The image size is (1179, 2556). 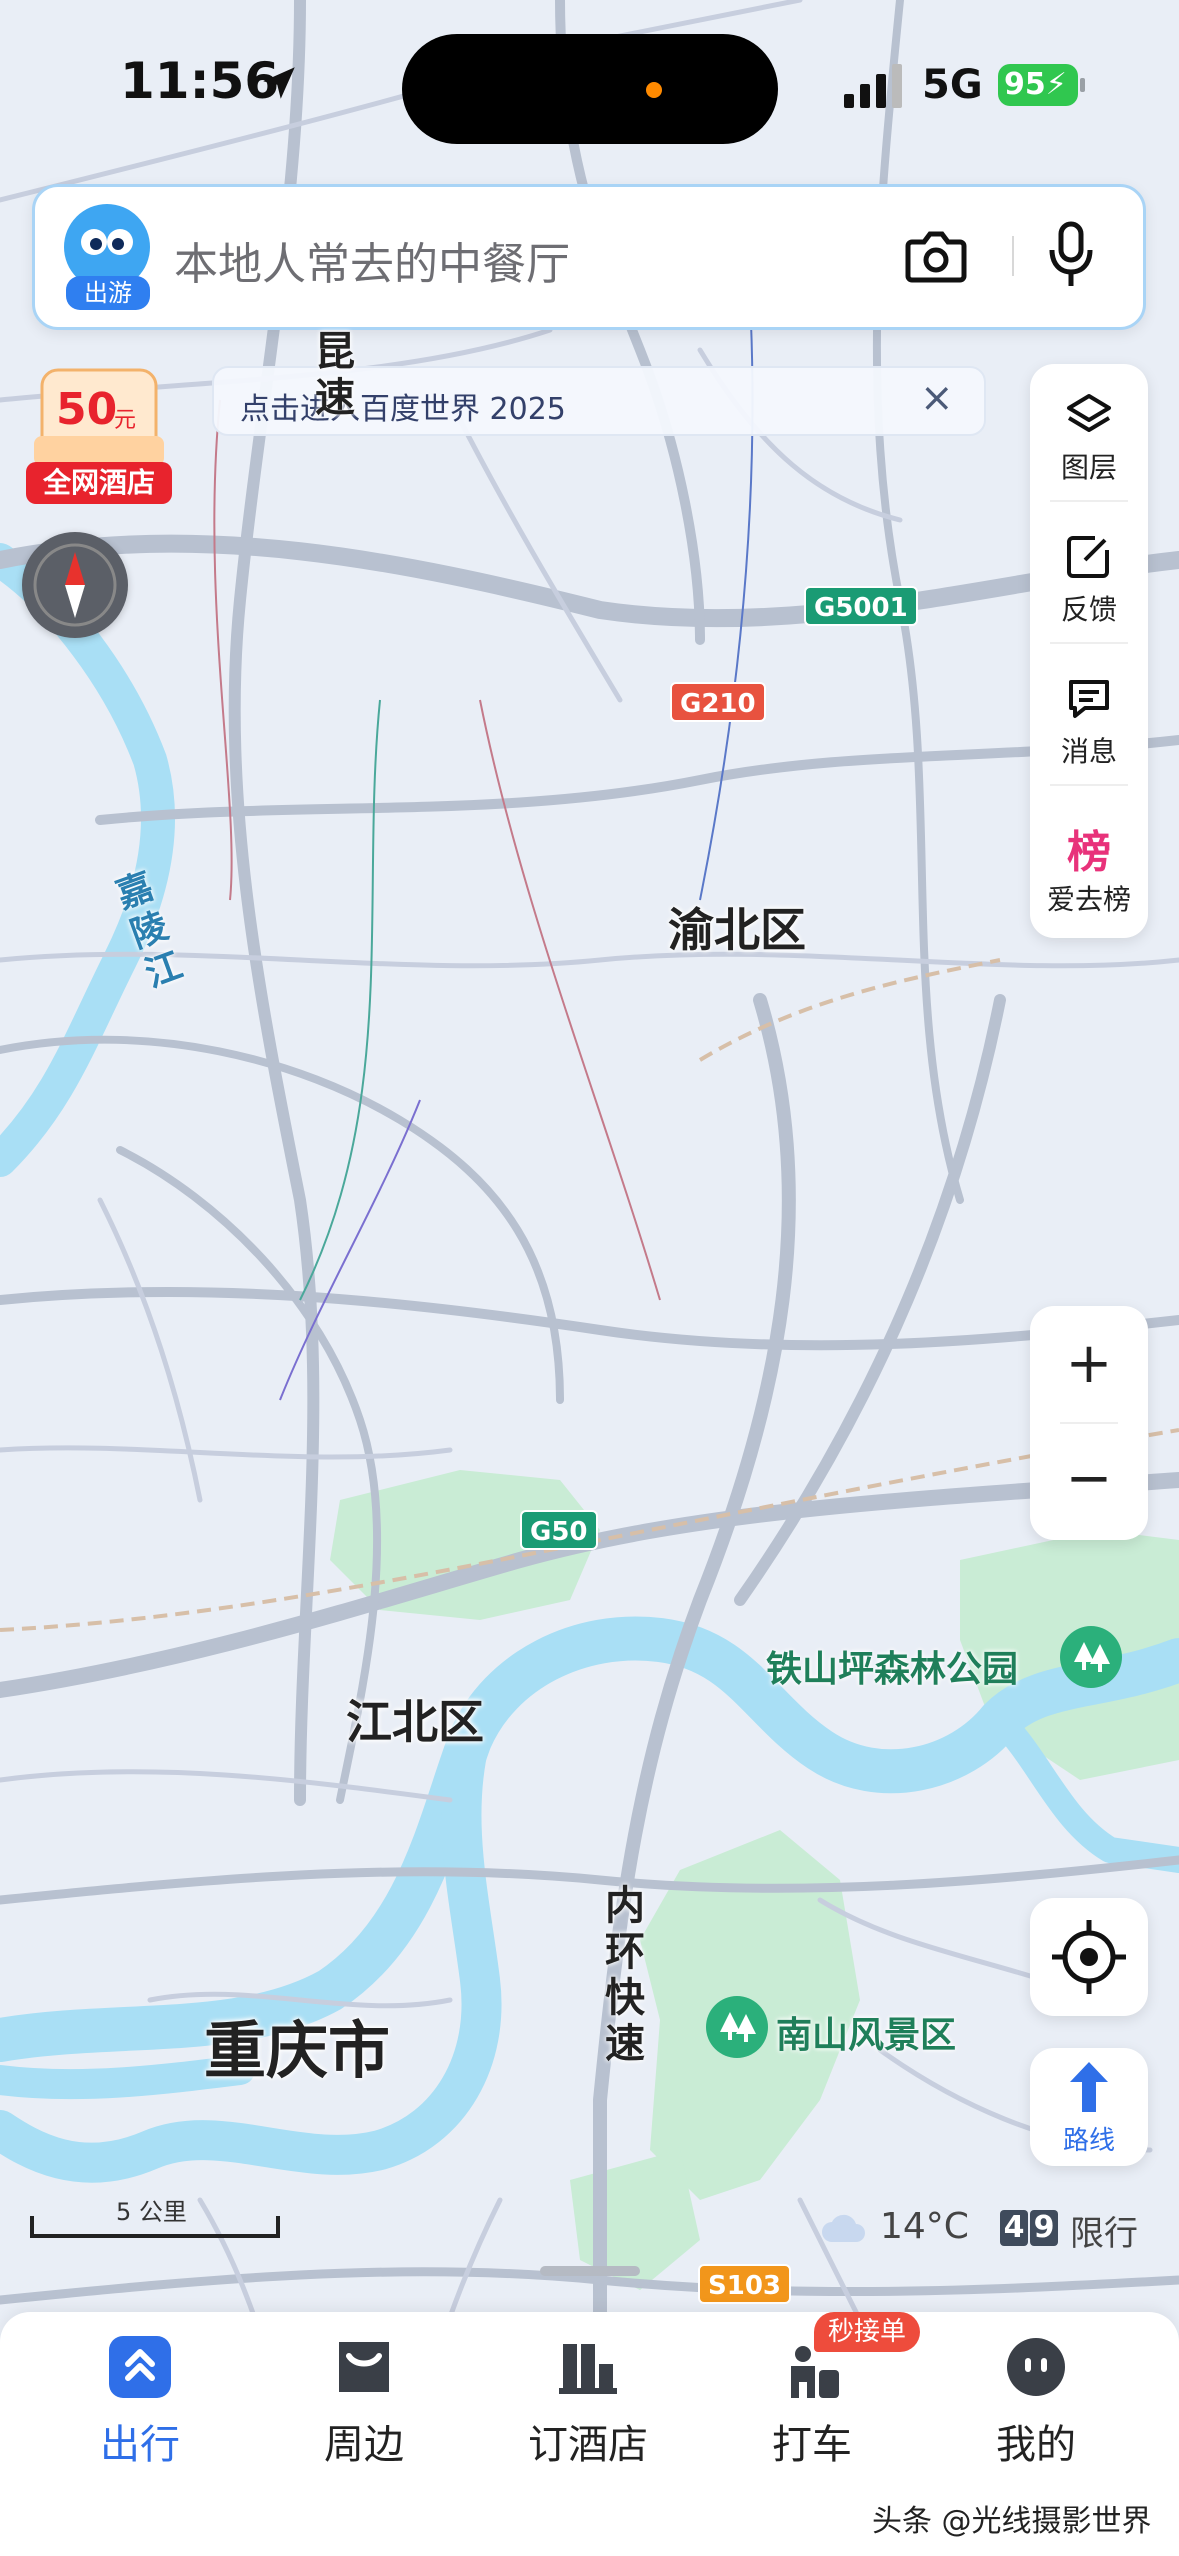 What do you see at coordinates (140, 2367) in the screenshot?
I see `travel-icon` at bounding box center [140, 2367].